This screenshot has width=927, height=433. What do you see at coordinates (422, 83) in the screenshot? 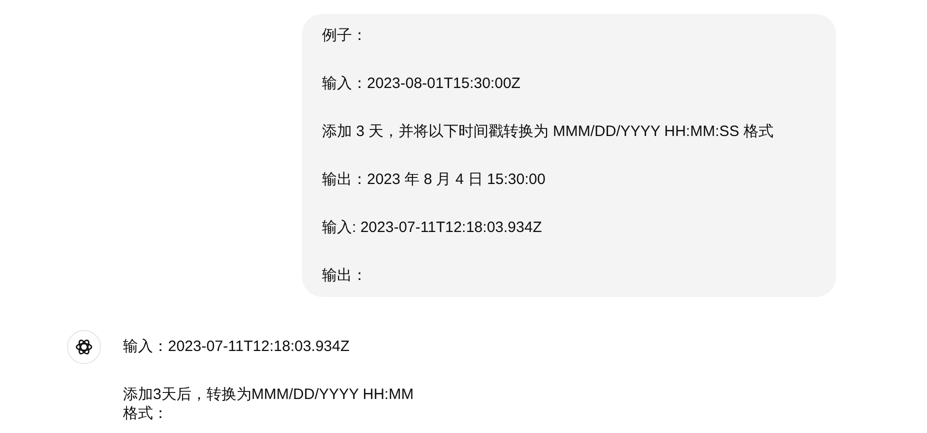
I see `message-text: 输入：2023-08-01T15:30:00Z` at bounding box center [422, 83].